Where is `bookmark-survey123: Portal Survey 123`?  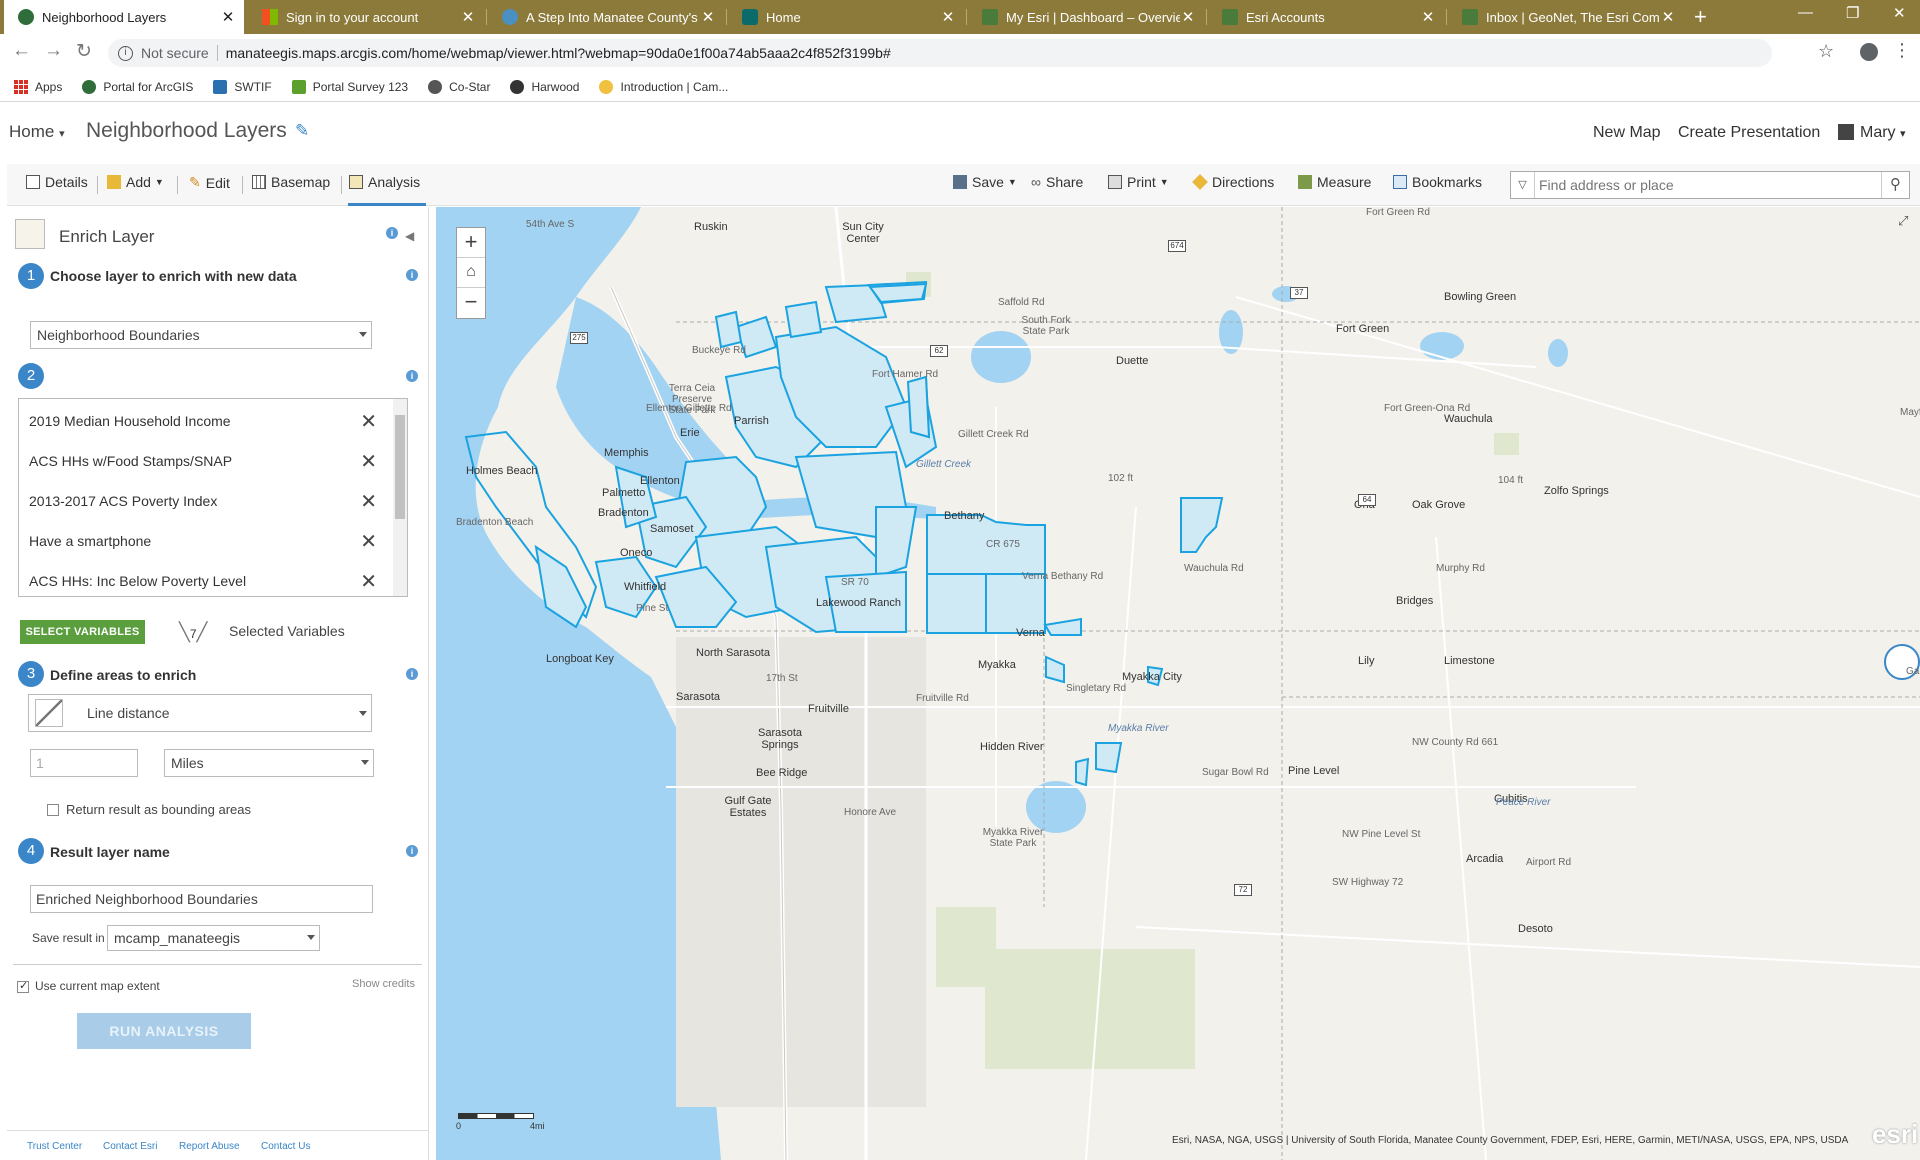 bookmark-survey123: Portal Survey 123 is located at coordinates (349, 86).